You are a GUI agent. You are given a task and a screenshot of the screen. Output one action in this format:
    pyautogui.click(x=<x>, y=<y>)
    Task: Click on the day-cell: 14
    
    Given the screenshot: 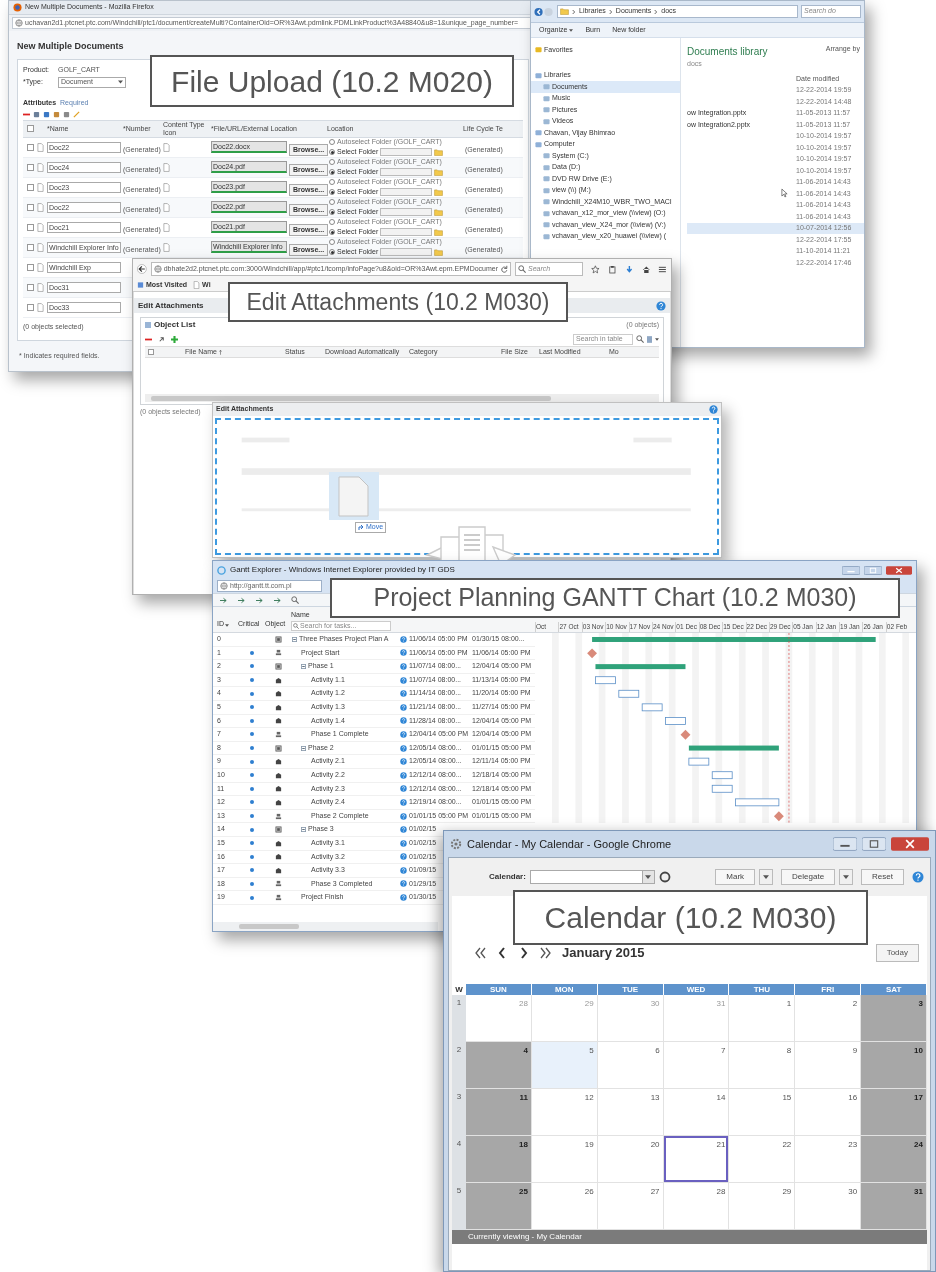 What is the action you would take?
    pyautogui.click(x=696, y=1112)
    